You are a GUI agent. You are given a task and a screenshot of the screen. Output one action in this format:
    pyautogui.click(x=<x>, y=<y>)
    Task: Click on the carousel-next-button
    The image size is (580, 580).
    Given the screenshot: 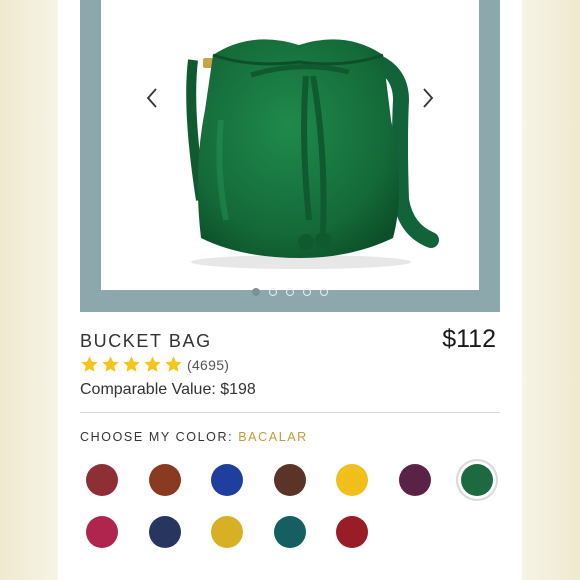 What is the action you would take?
    pyautogui.click(x=428, y=98)
    